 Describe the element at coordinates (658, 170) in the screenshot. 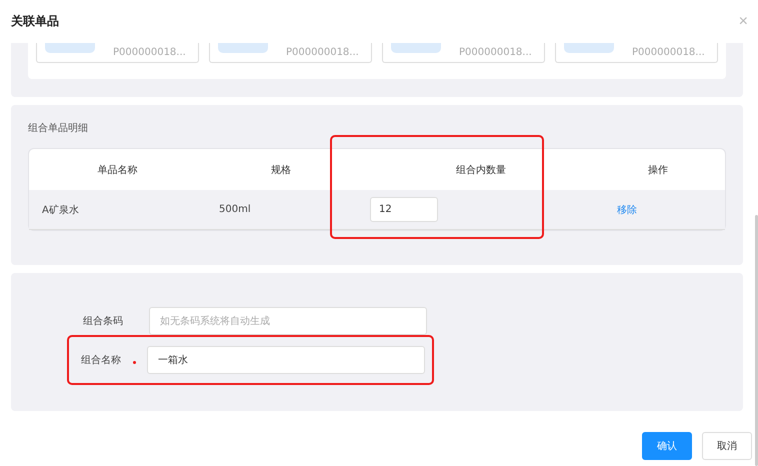

I see `column-header: 操作` at that location.